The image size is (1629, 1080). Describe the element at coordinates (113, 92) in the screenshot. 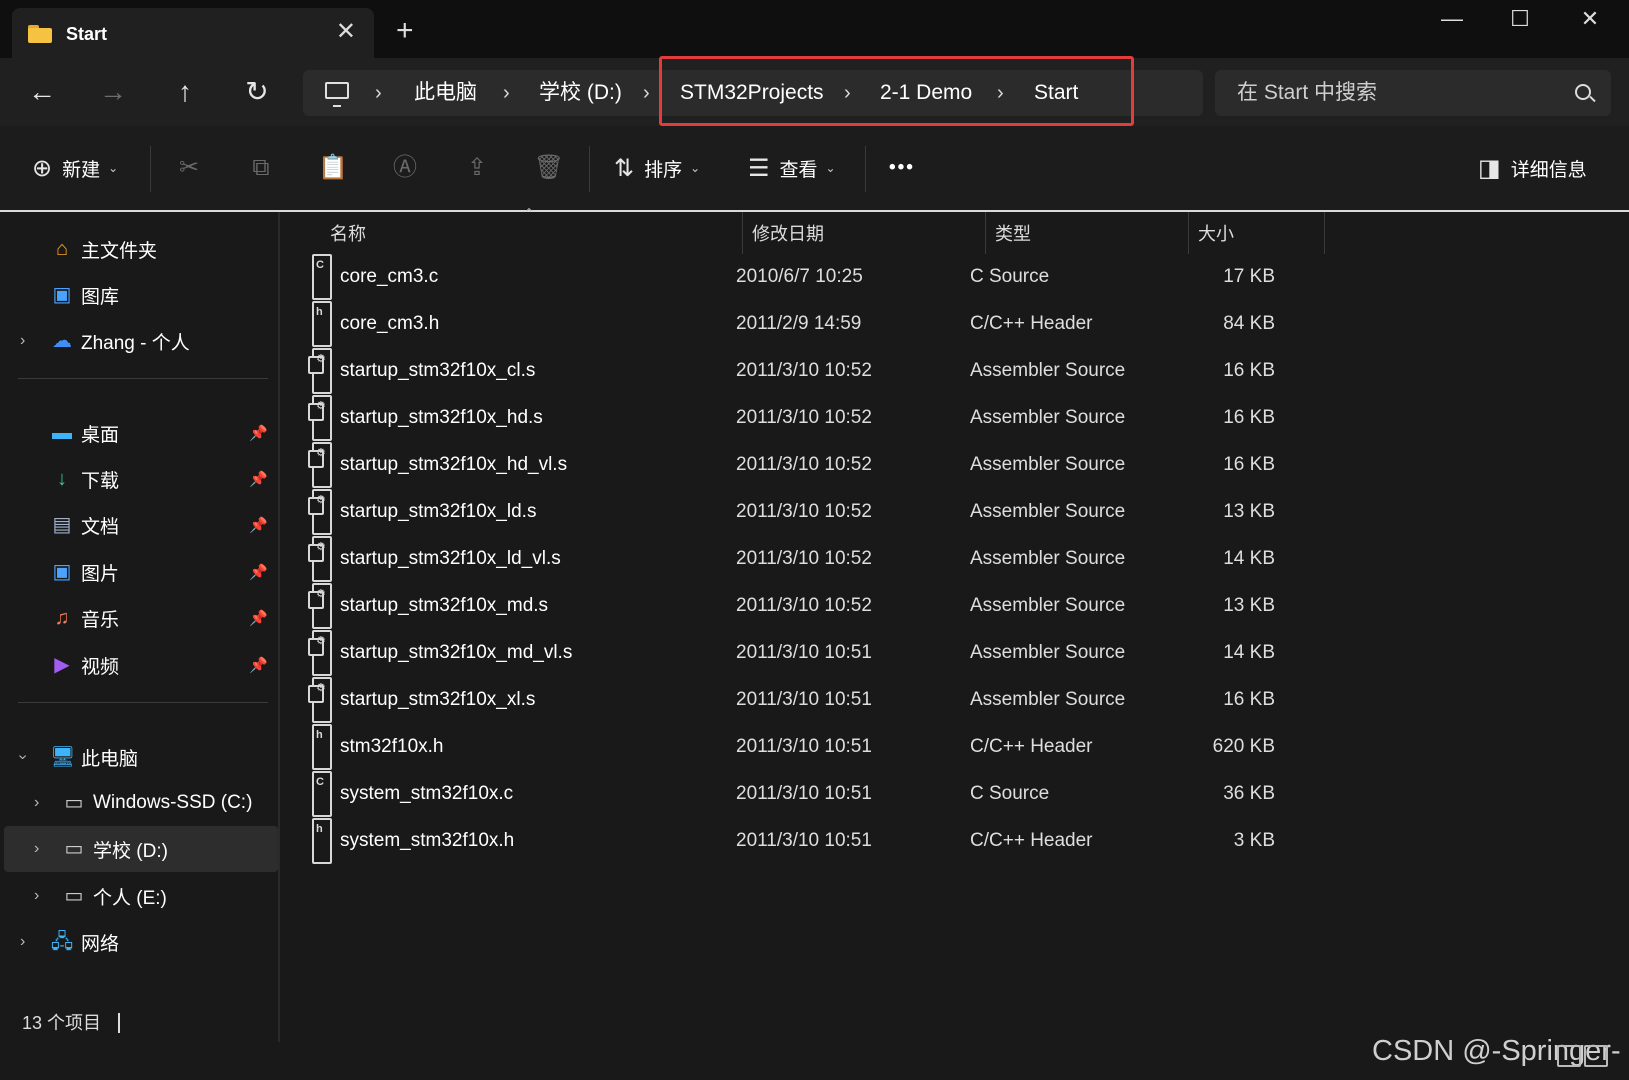

I see `forward-button: →` at that location.